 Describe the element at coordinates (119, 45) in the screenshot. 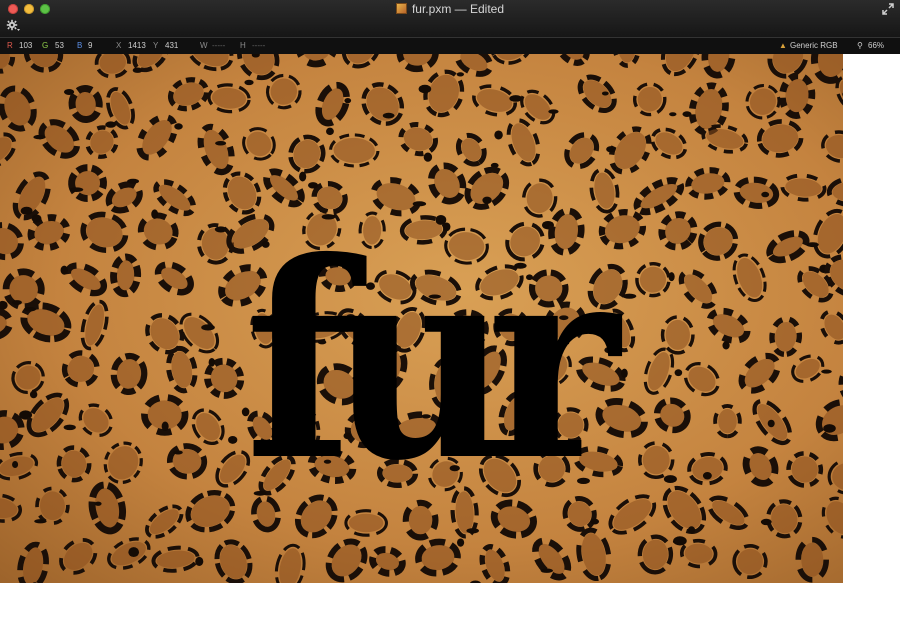

I see `x-label: X` at that location.